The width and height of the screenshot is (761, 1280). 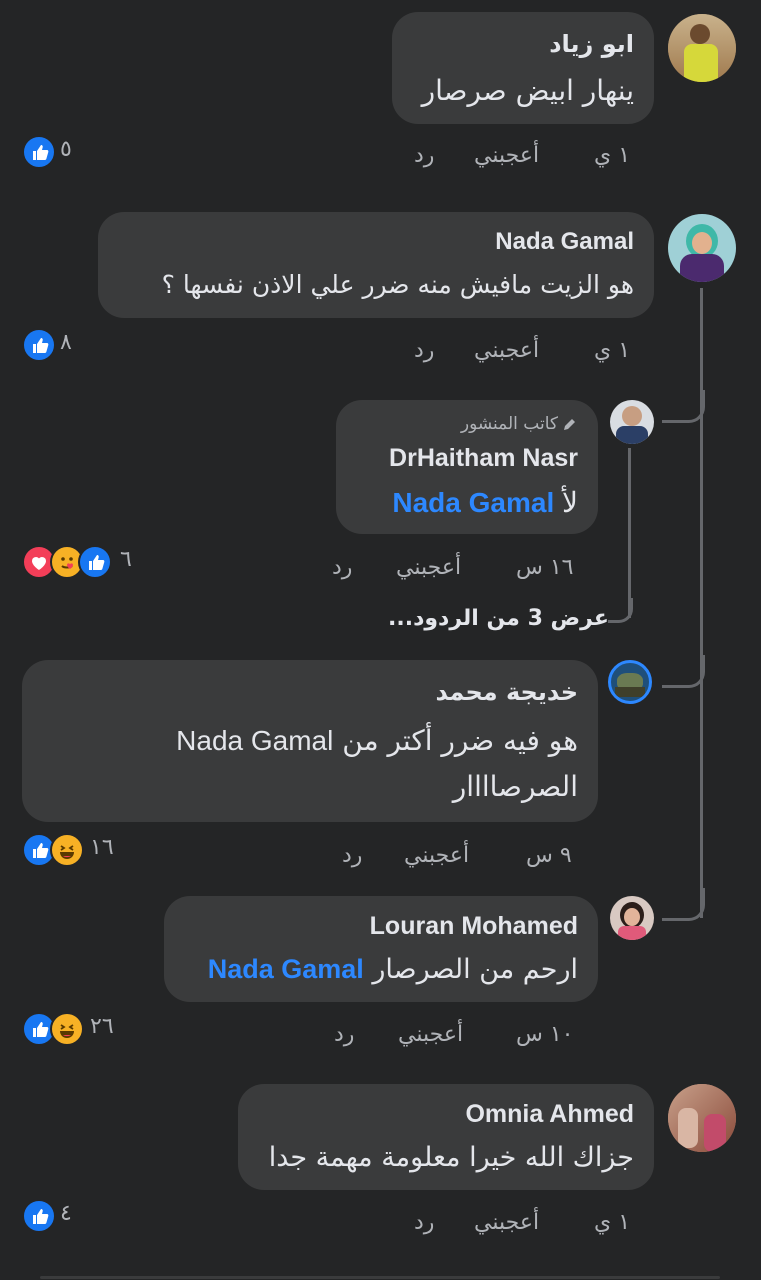 I want to click on comment-author: Nada Gamal, so click(x=564, y=242).